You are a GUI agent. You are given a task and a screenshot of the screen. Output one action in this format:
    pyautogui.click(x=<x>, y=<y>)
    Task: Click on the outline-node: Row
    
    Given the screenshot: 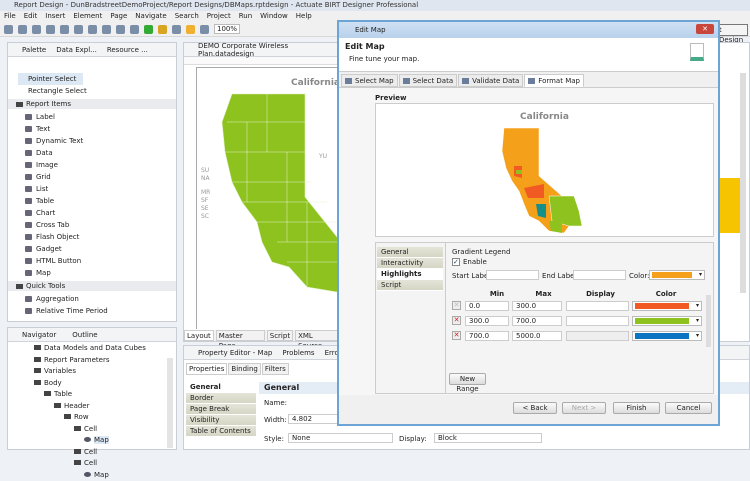 What is the action you would take?
    pyautogui.click(x=92, y=418)
    